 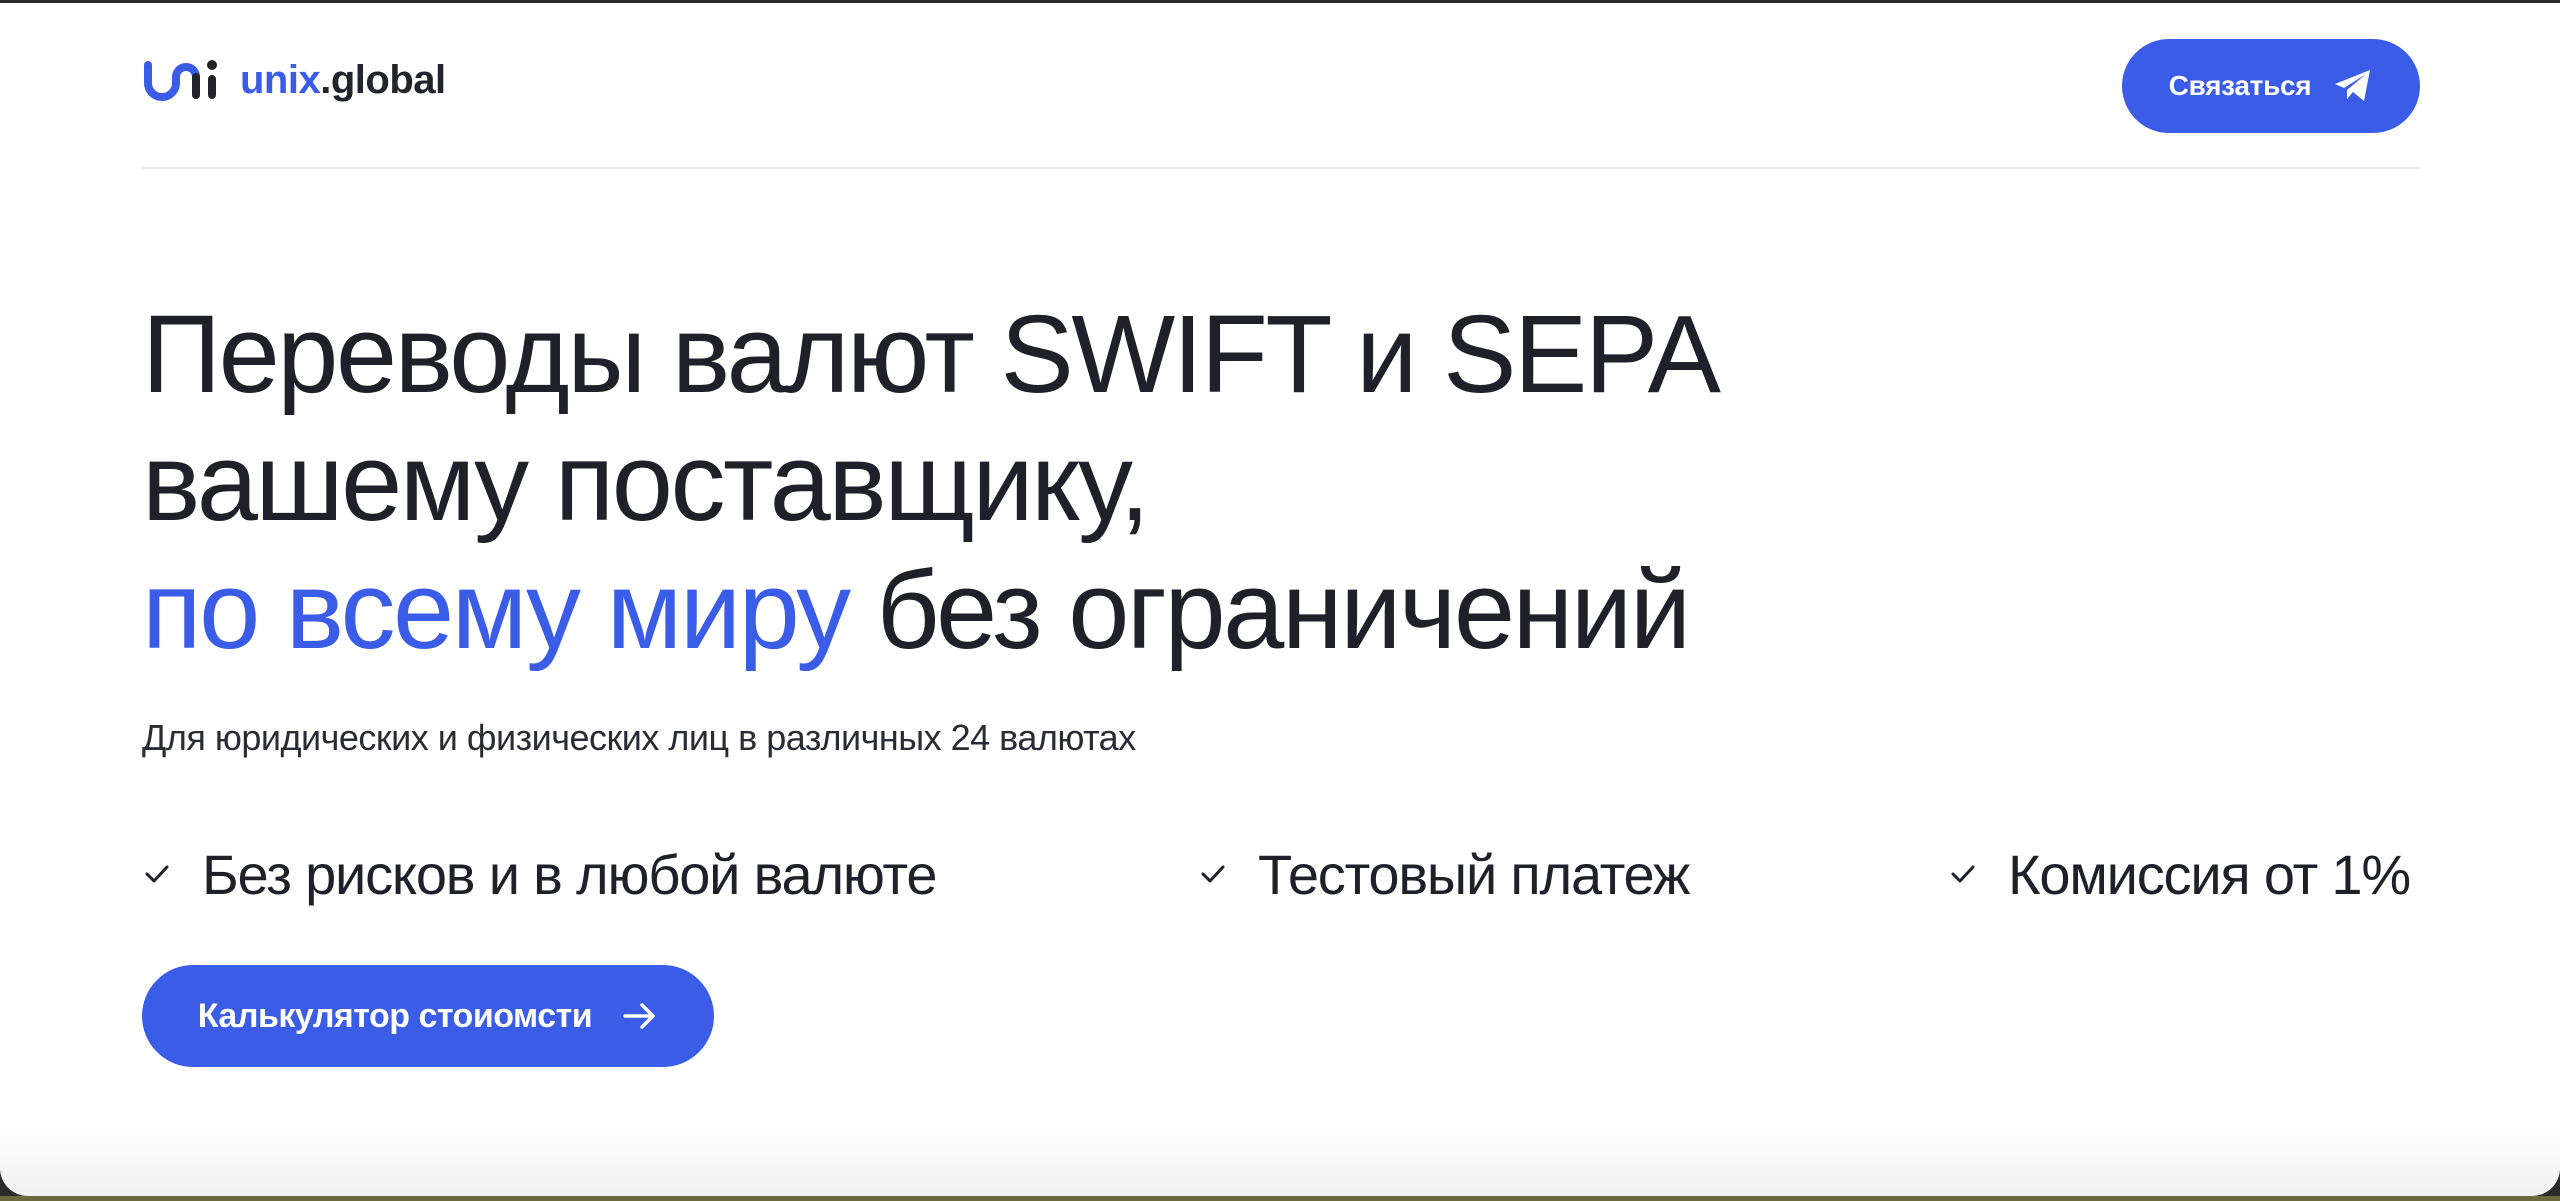 What do you see at coordinates (180, 80) in the screenshot?
I see `logo-mark-icon` at bounding box center [180, 80].